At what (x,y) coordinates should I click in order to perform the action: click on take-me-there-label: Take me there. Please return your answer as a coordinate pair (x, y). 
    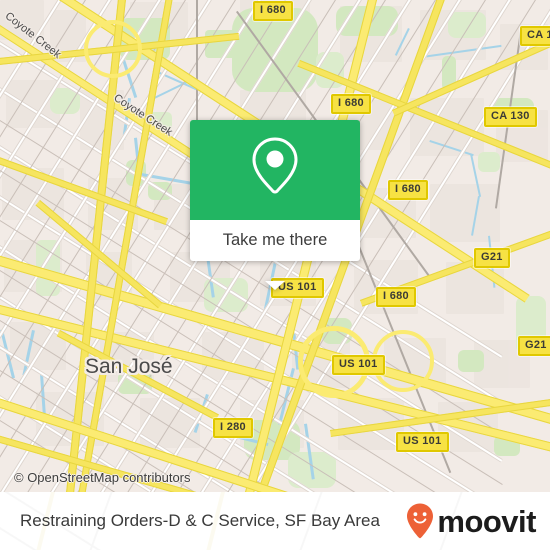
    Looking at the image, I should click on (275, 240).